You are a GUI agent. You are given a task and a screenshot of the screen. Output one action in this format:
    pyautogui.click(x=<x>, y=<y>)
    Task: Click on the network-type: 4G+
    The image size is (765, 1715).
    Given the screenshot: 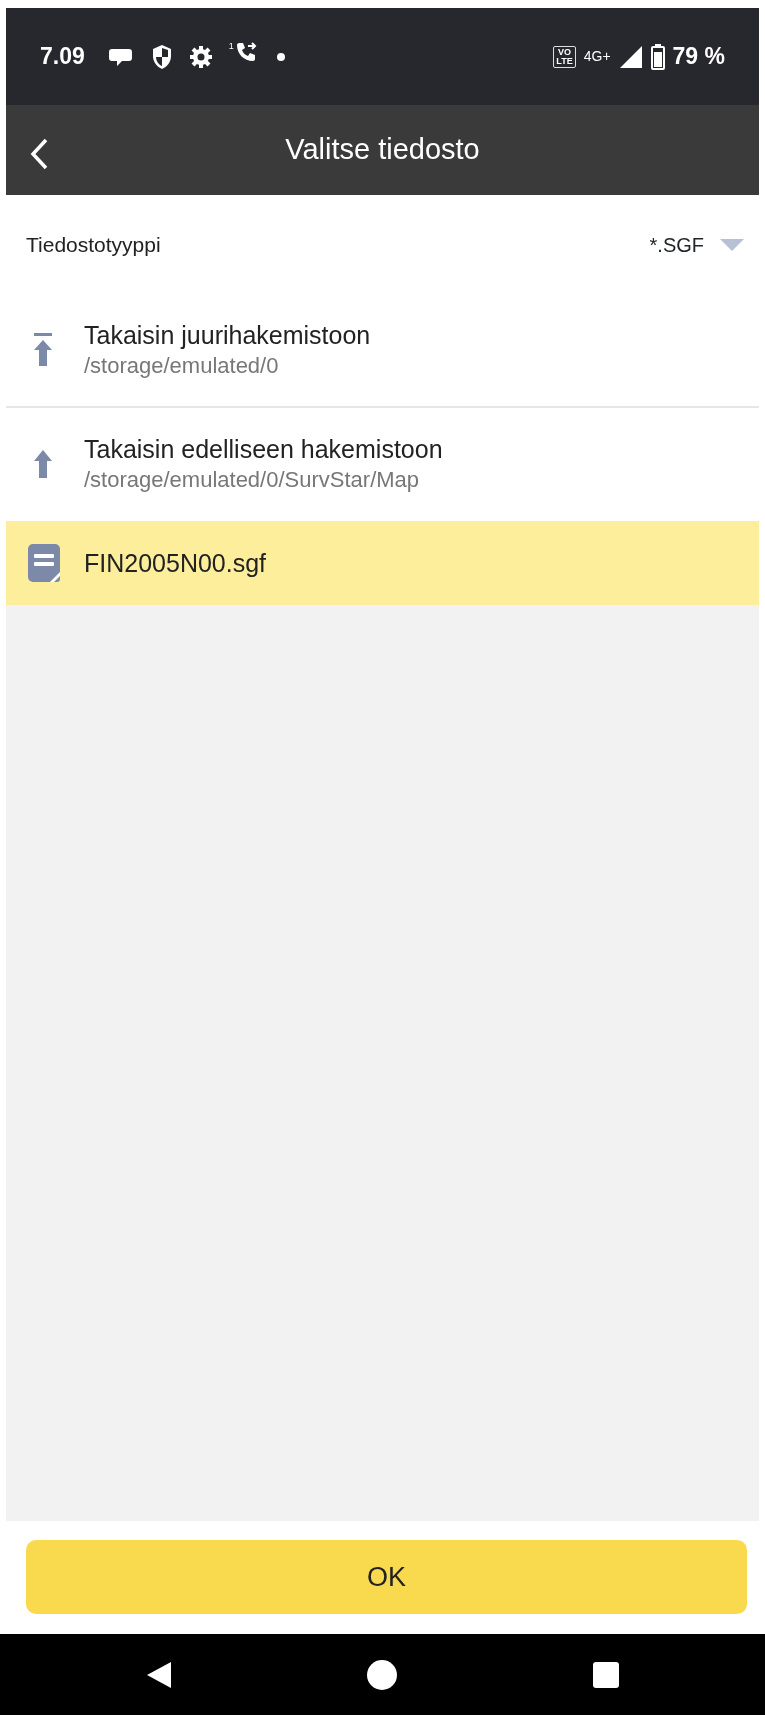 What is the action you would take?
    pyautogui.click(x=597, y=56)
    